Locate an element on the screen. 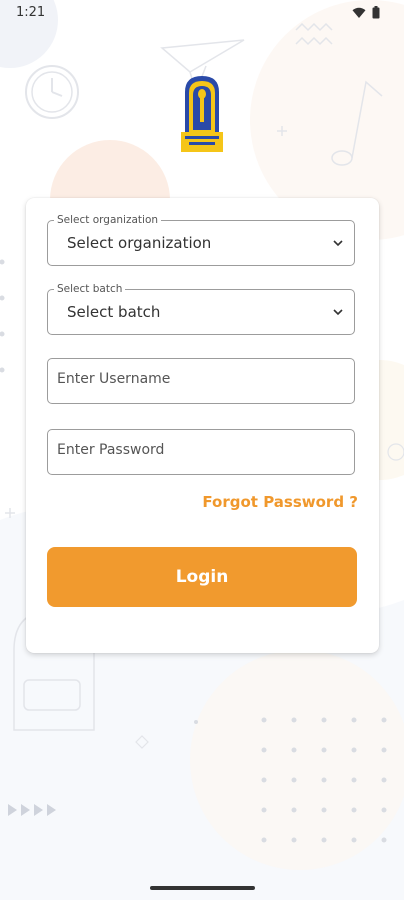  password-field is located at coordinates (201, 452).